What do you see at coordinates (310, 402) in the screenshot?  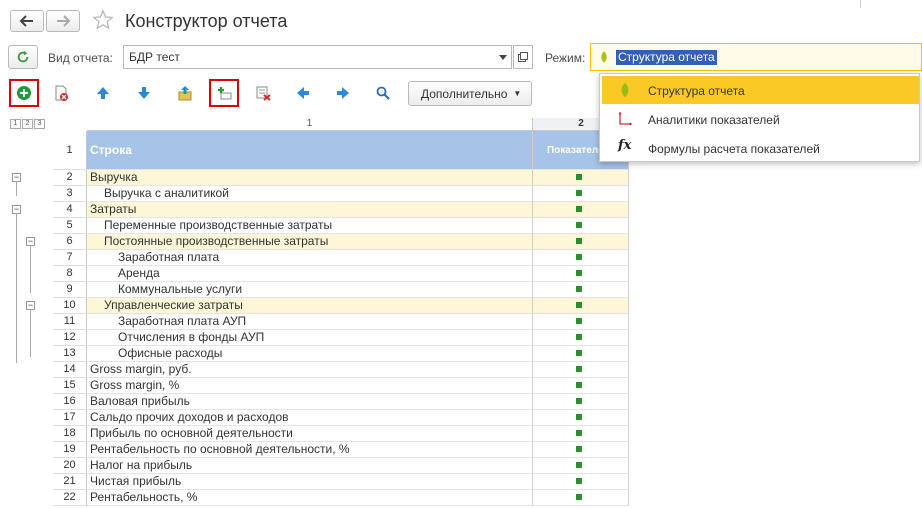 I see `row-name-cell: Валовая прибыль` at bounding box center [310, 402].